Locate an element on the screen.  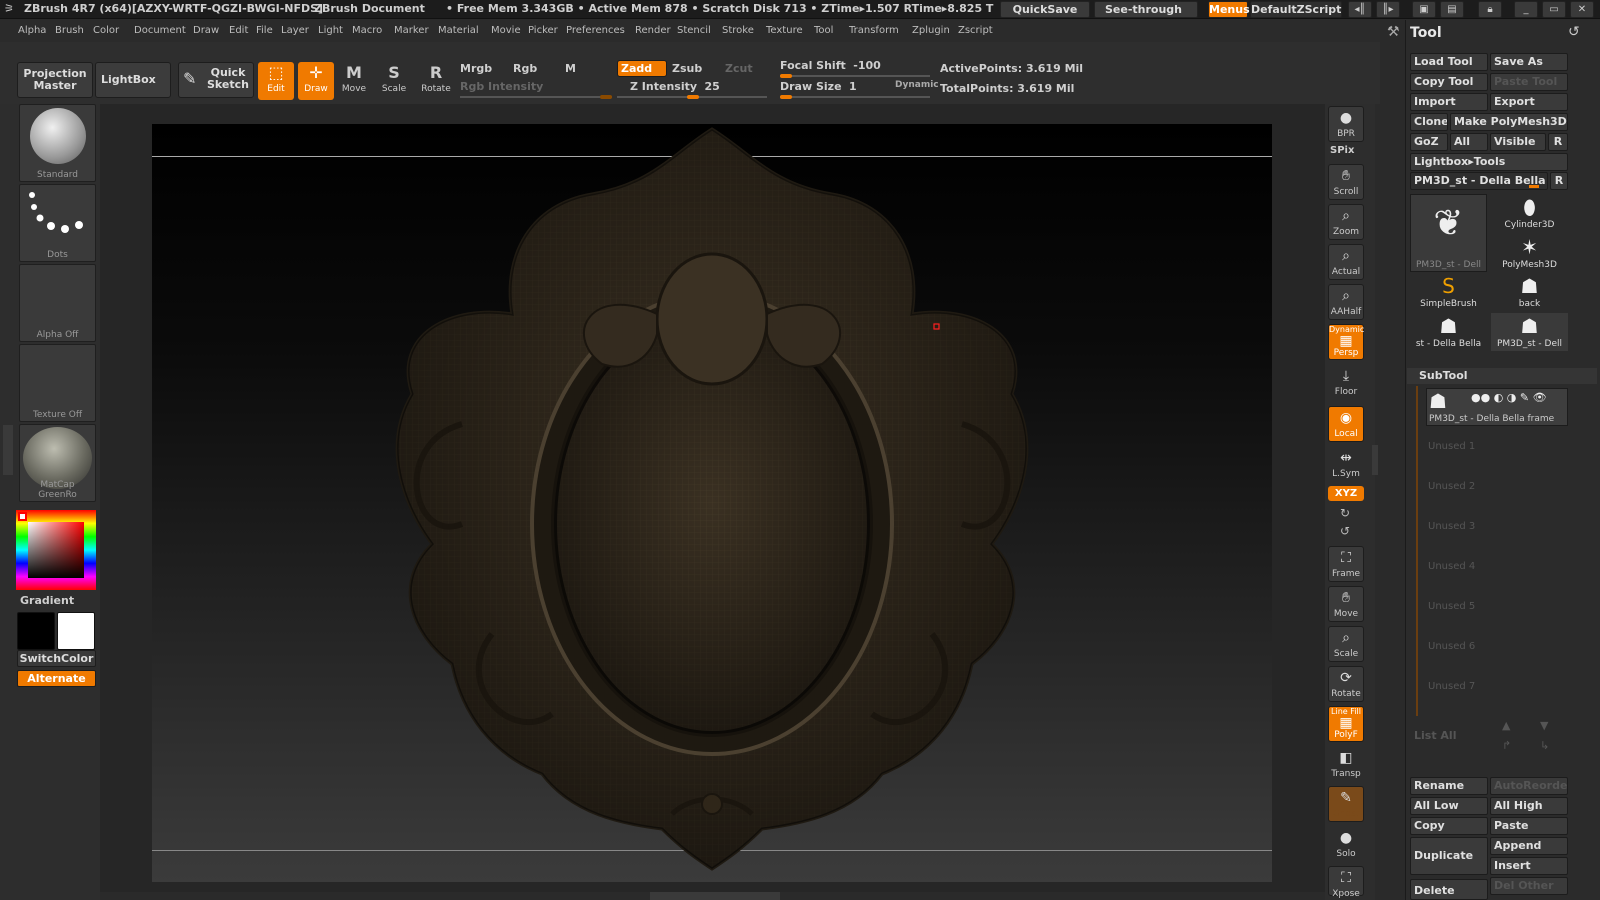
menu-render: Render is located at coordinates (653, 30).